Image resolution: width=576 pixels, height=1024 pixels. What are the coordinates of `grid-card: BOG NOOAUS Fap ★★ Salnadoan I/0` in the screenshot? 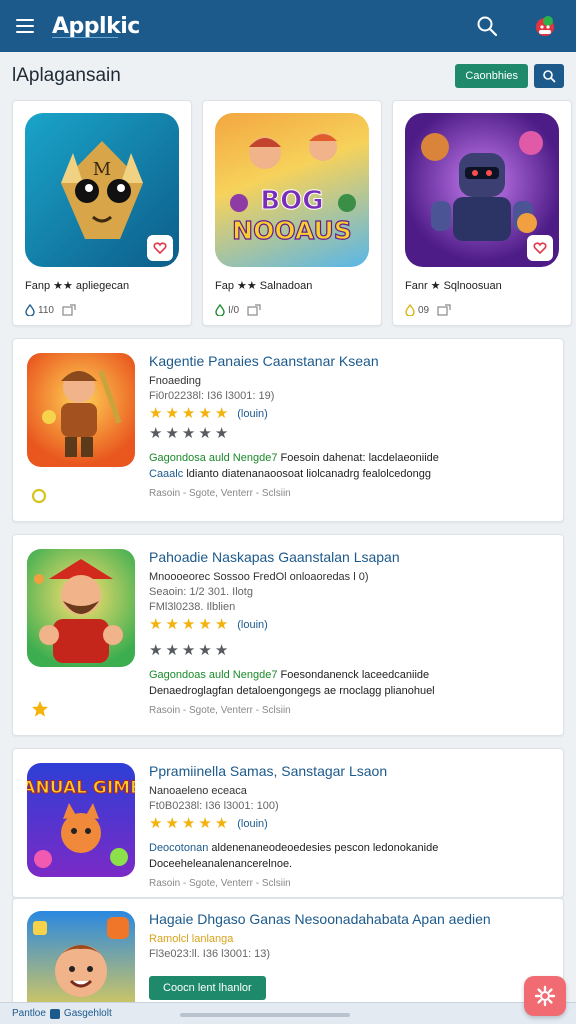 It's located at (292, 213).